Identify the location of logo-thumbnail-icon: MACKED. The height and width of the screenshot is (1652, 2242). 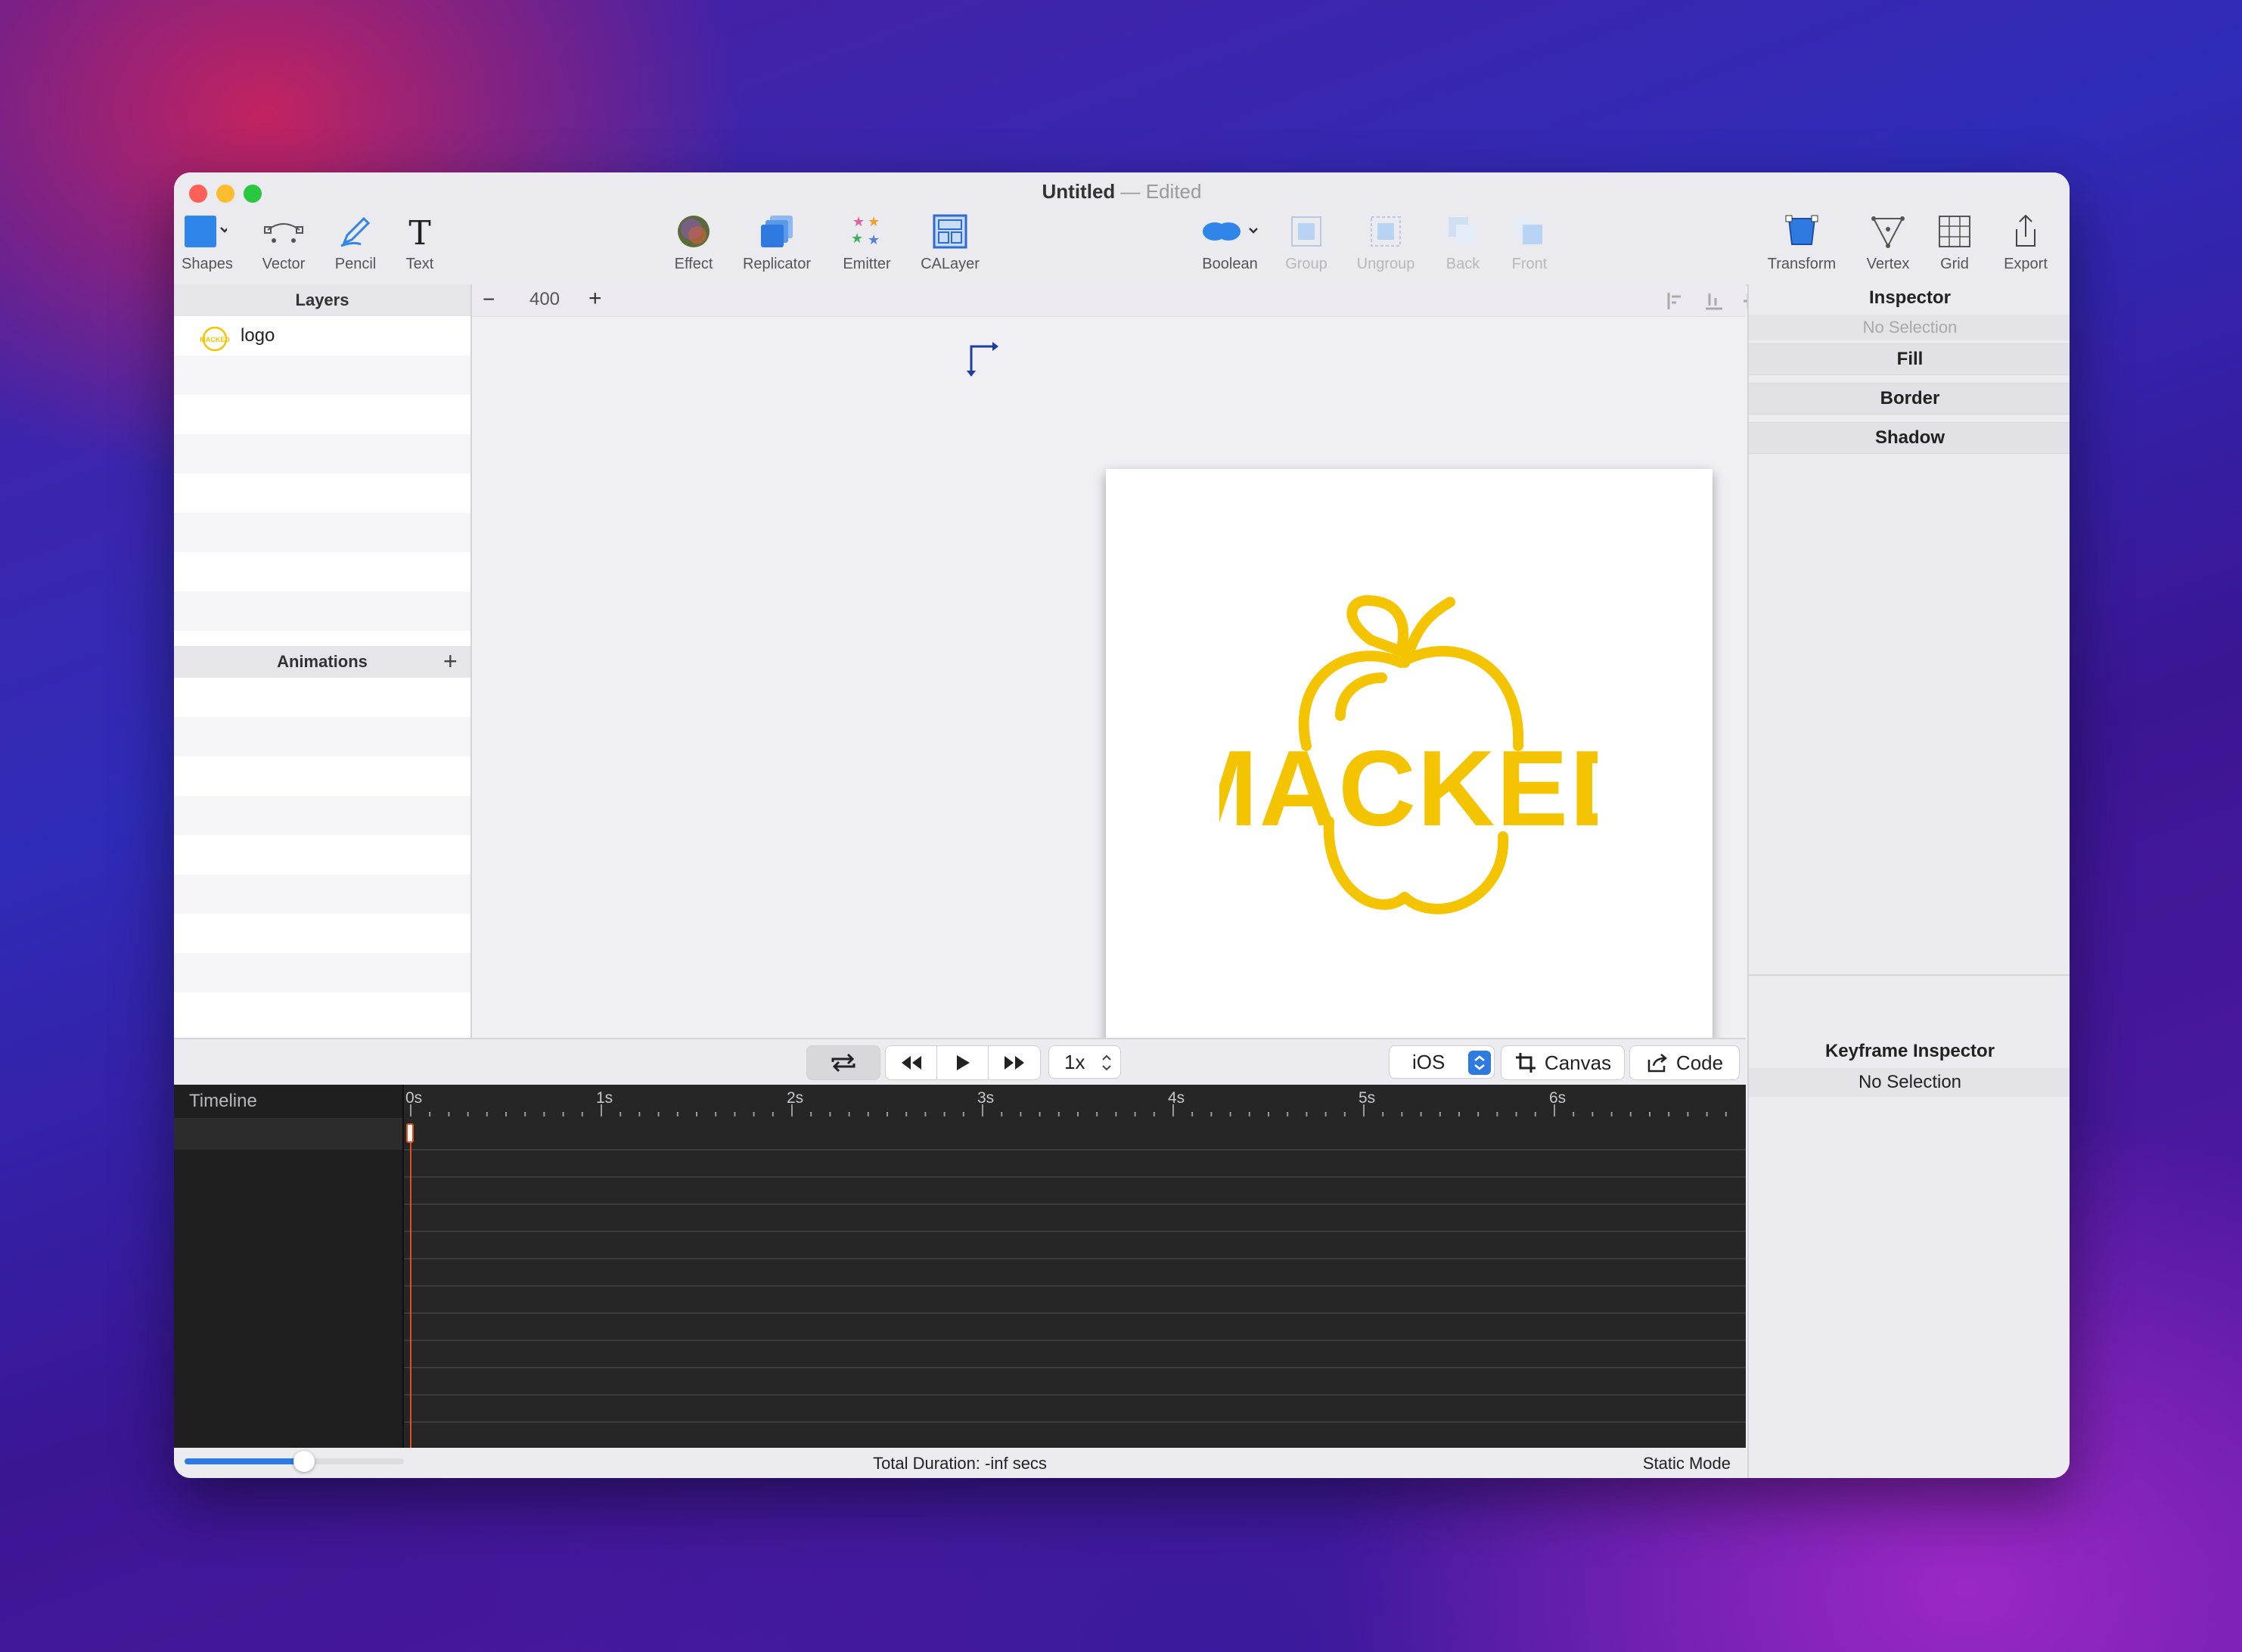
(215, 339).